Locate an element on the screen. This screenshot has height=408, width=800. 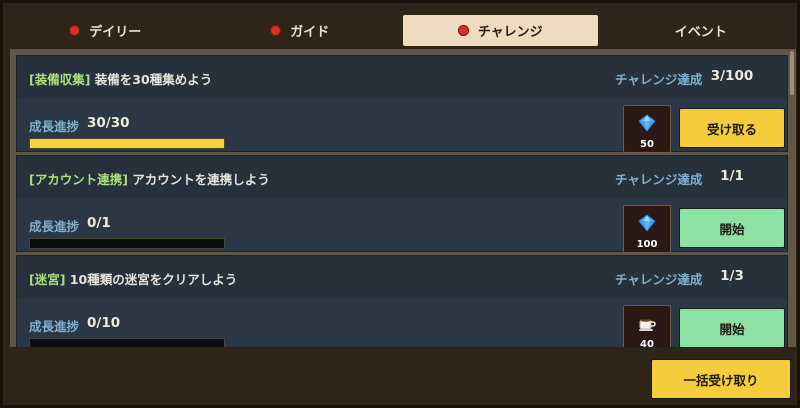
tab-challenge: チャレンジ is located at coordinates (500, 30).